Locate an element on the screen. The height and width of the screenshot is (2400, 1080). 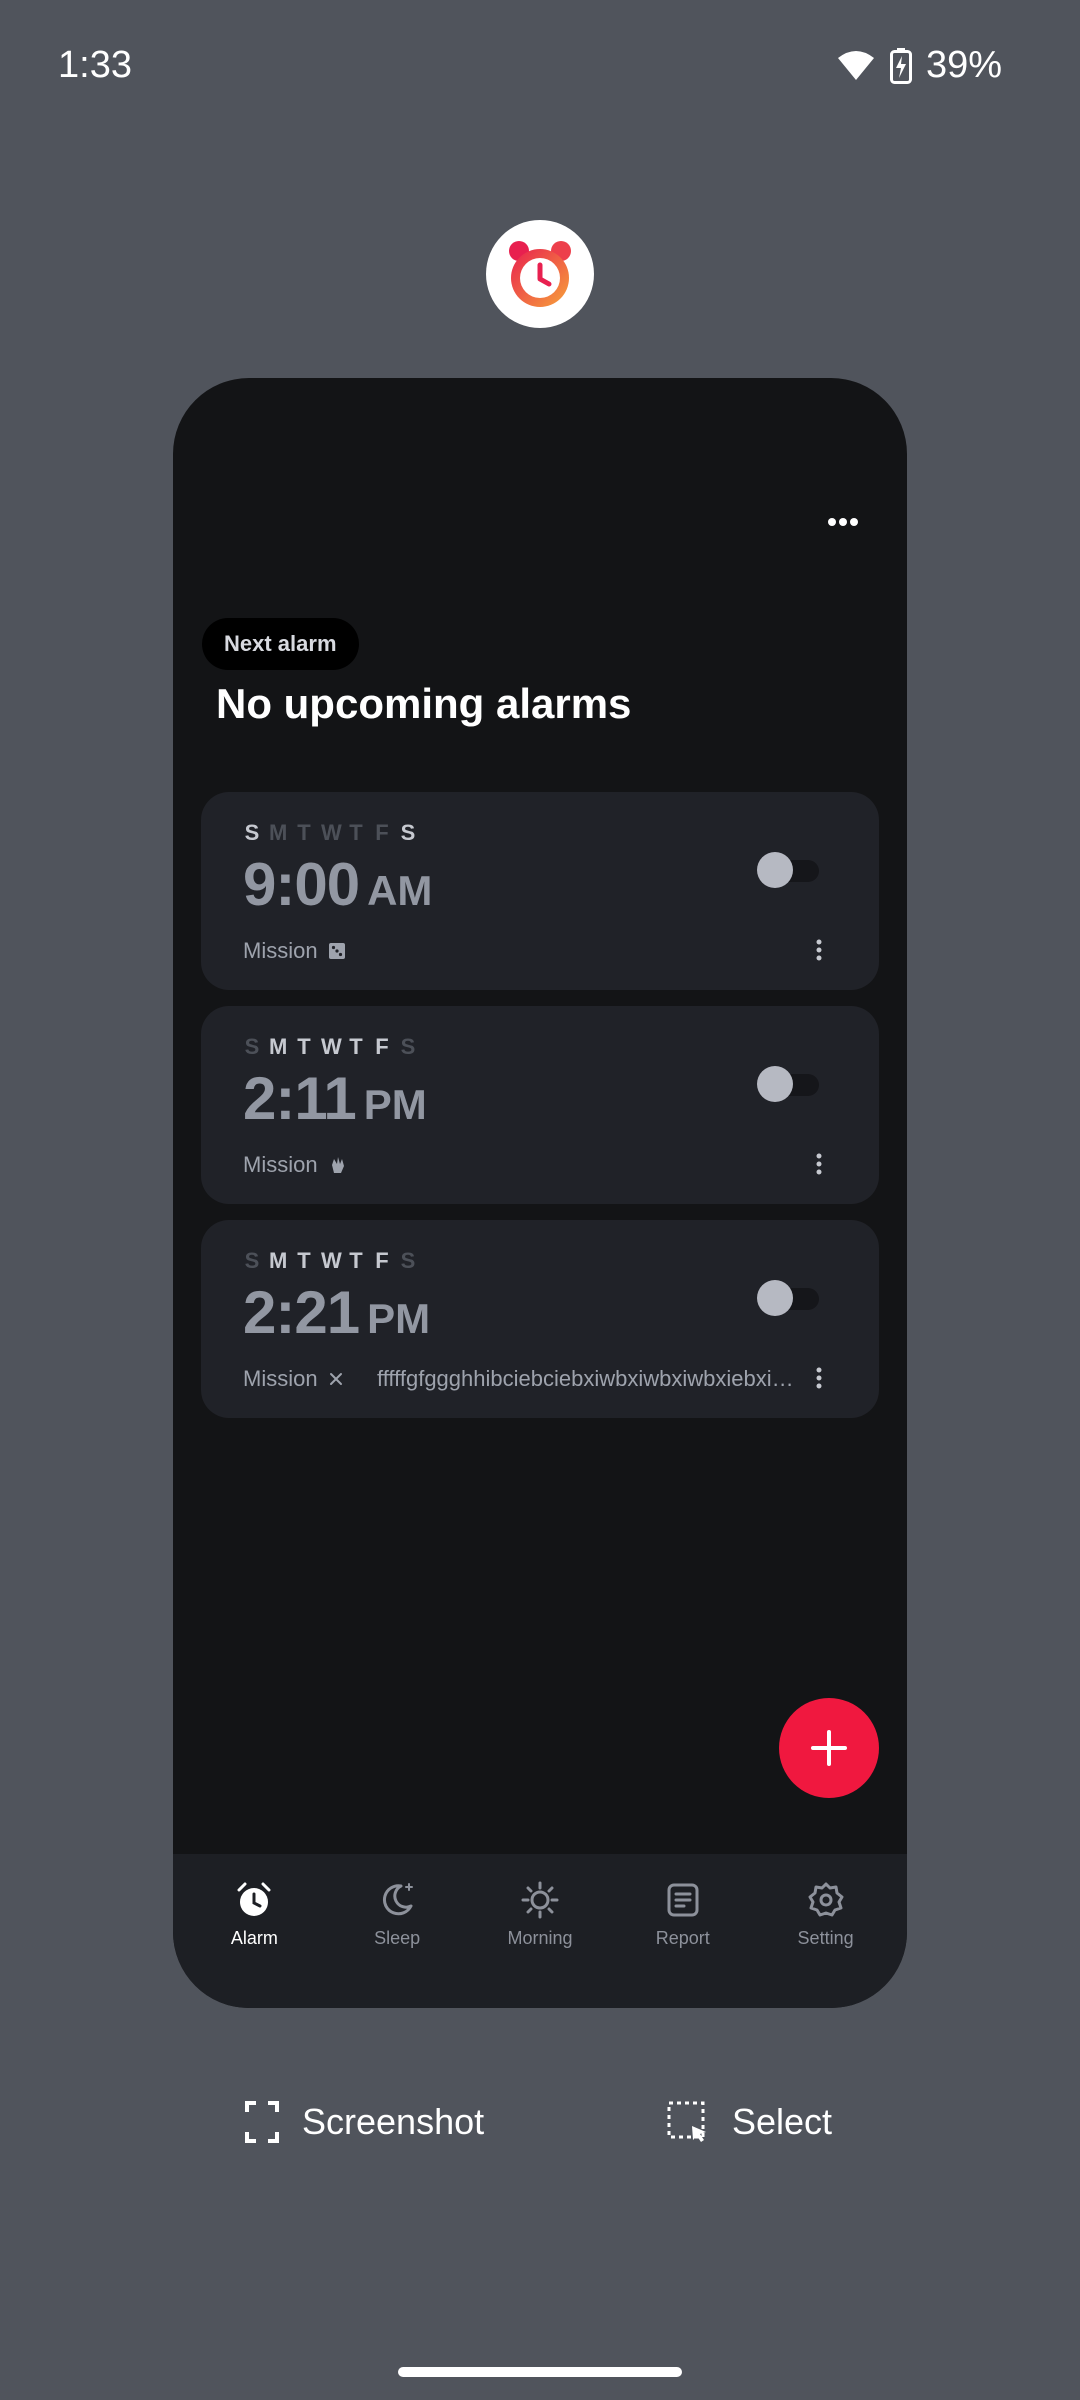
alarm-card: S M T W T F S 9:00 AM Mission is located at coordinates (540, 891).